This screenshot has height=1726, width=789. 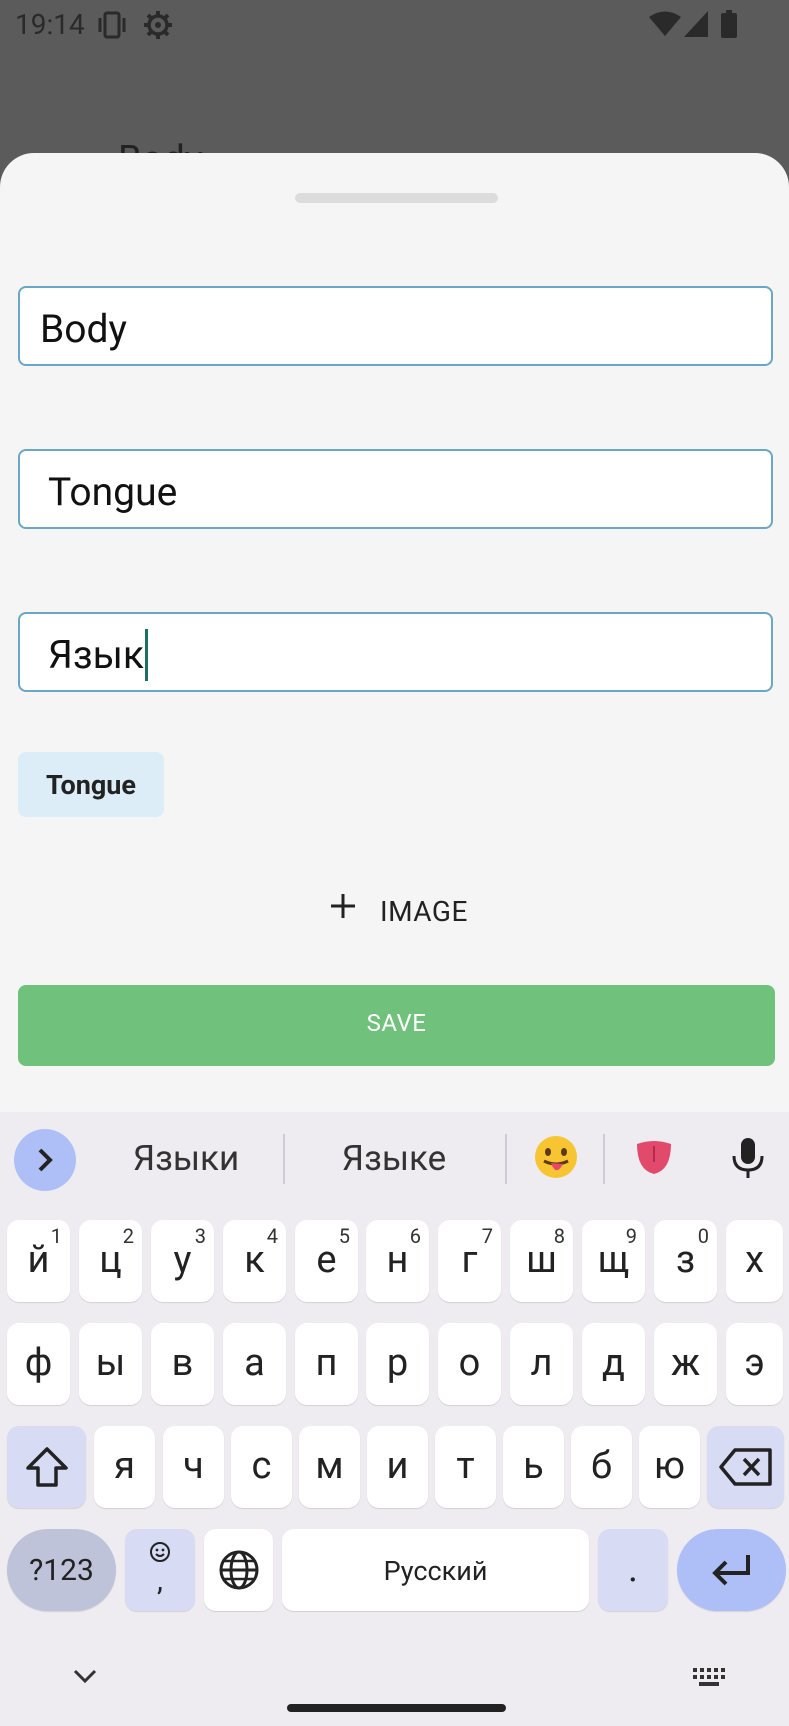 What do you see at coordinates (613, 1364) in the screenshot?
I see `key-д: д` at bounding box center [613, 1364].